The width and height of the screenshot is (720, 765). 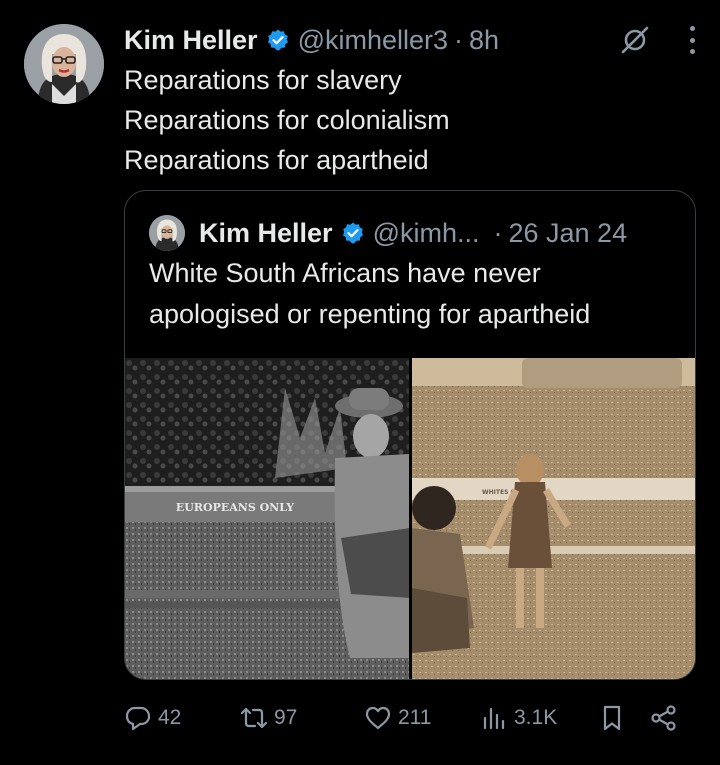 I want to click on views-count: 3.1K, so click(x=536, y=717).